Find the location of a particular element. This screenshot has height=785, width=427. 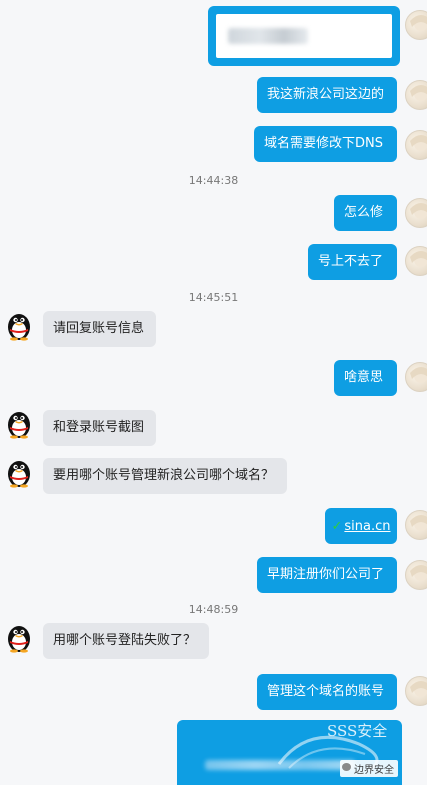

timestamp: 14:44:38 is located at coordinates (213, 180).